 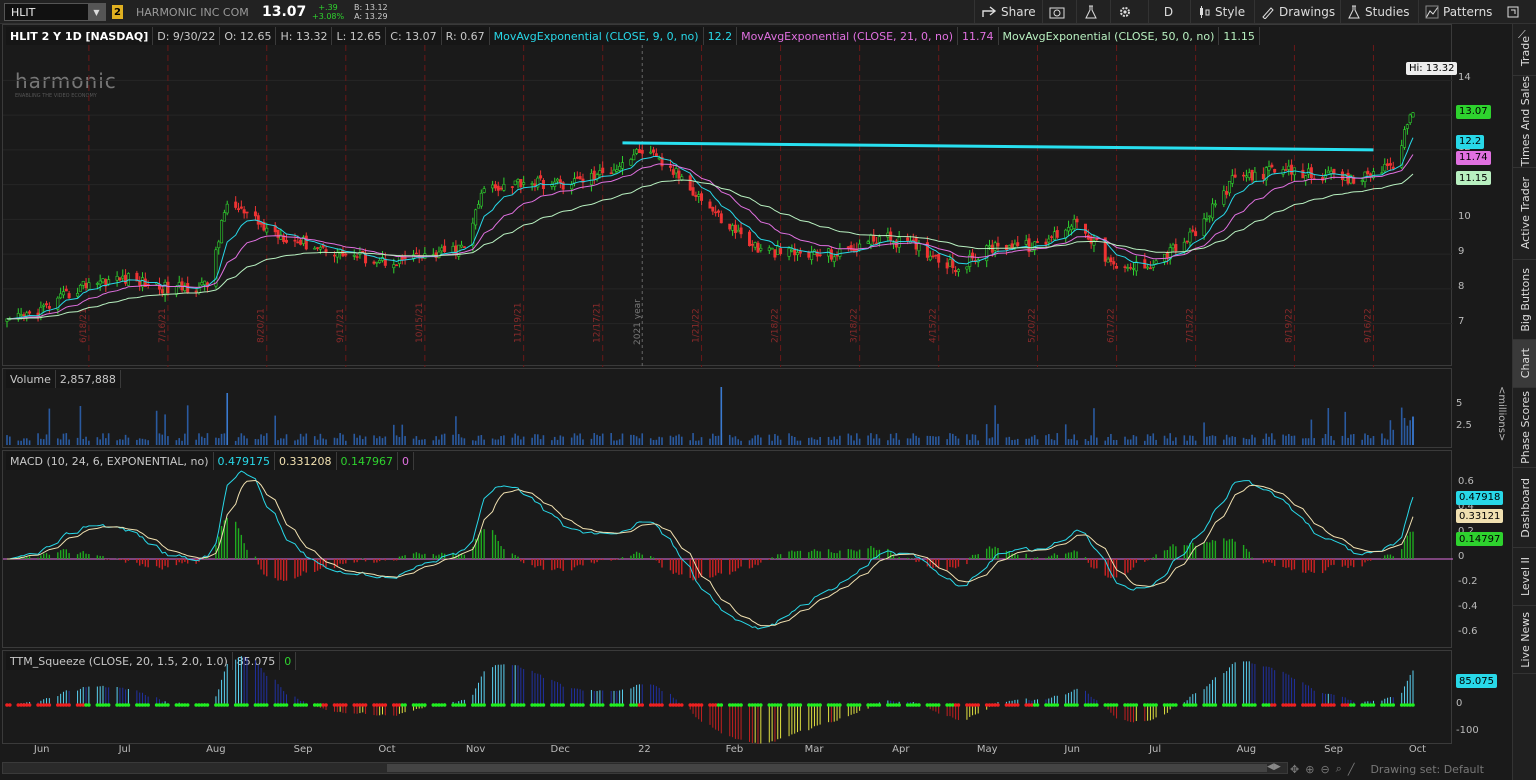 I want to click on expand-button, so click(x=1513, y=12).